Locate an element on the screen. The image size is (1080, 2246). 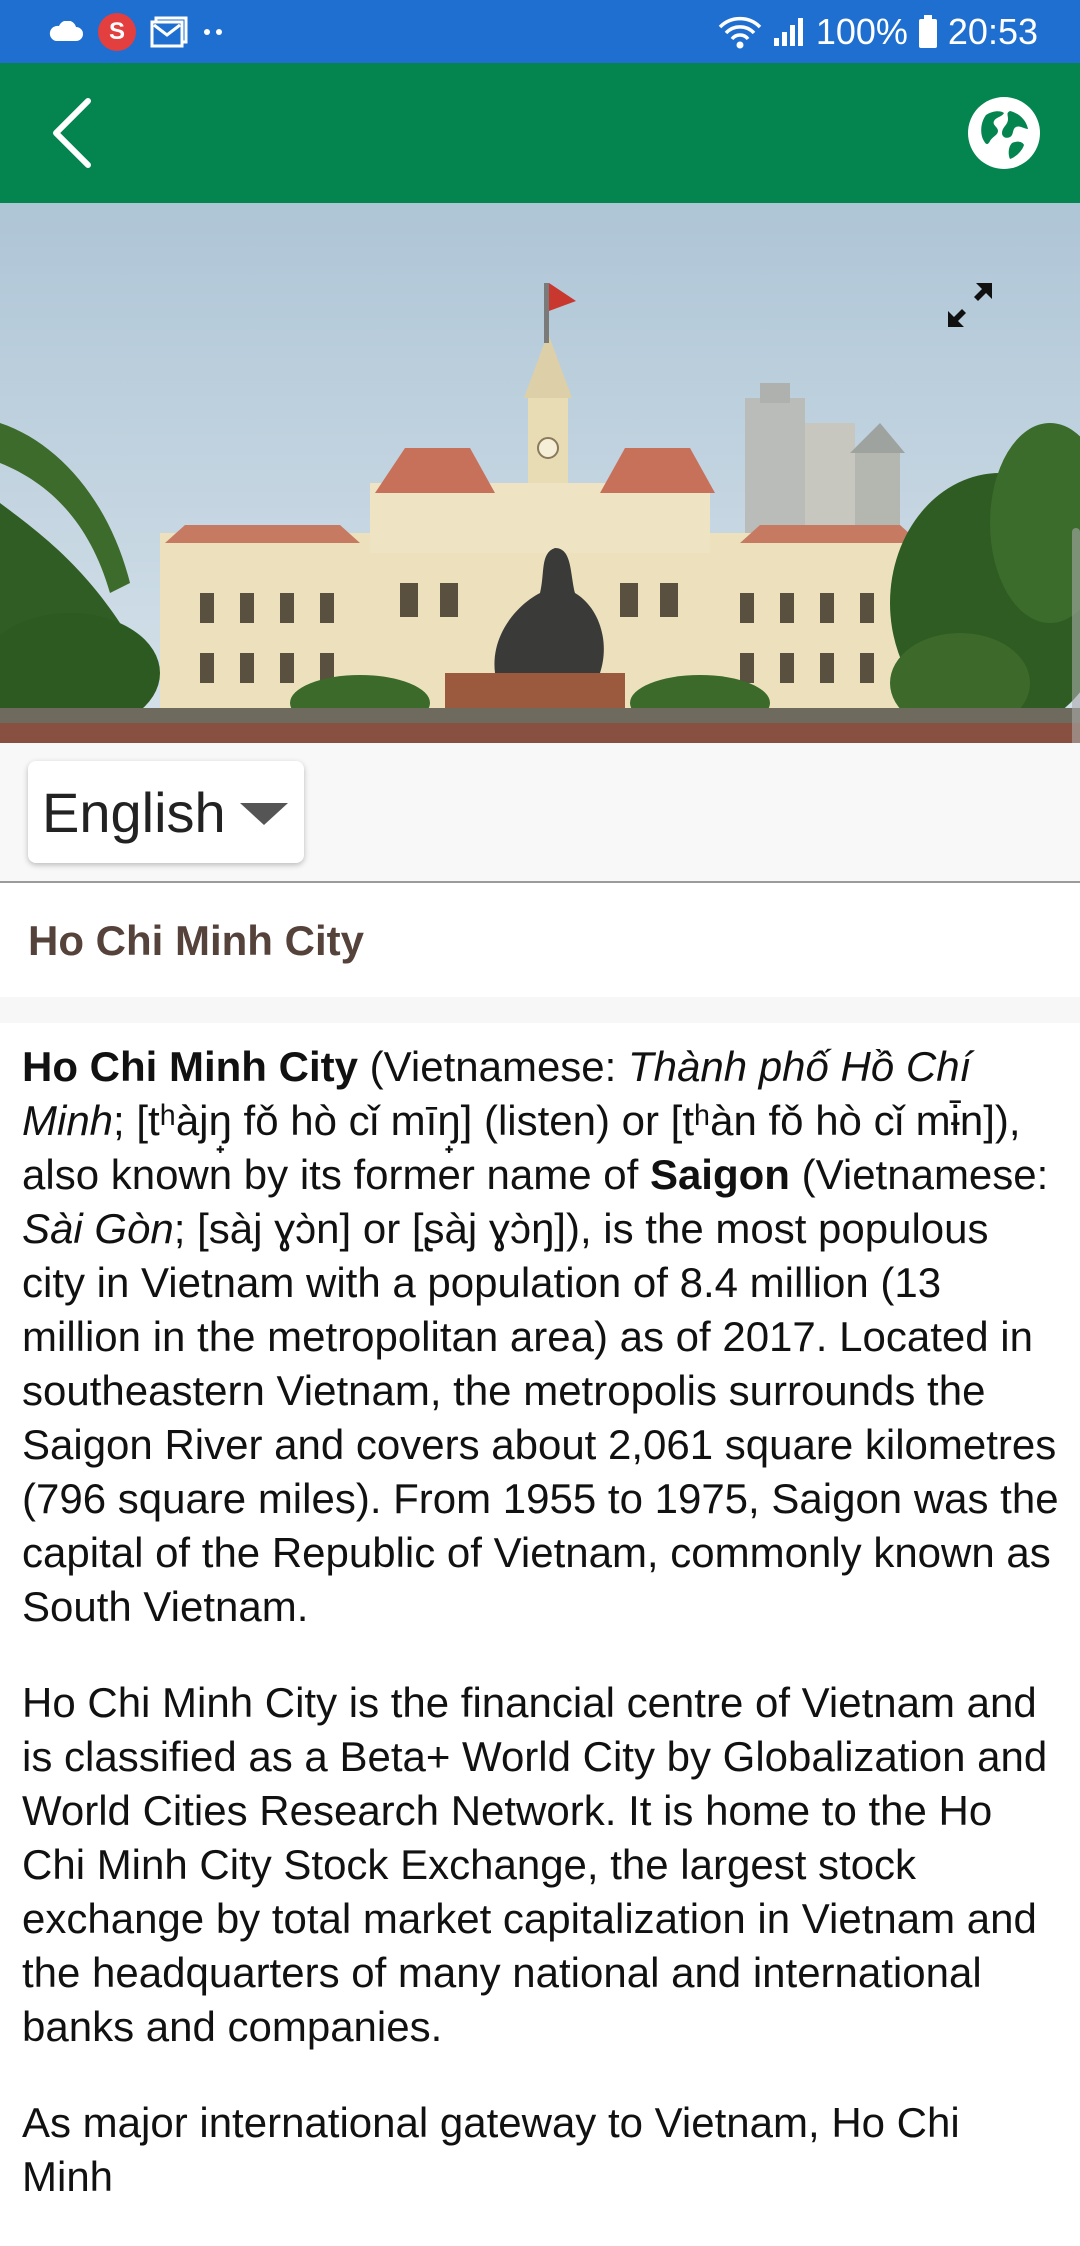
status-left: S is located at coordinates (137, 31).